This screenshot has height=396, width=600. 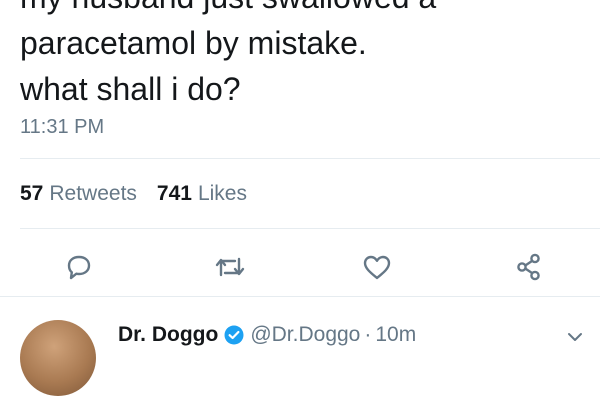 I want to click on like-button, so click(x=377, y=267).